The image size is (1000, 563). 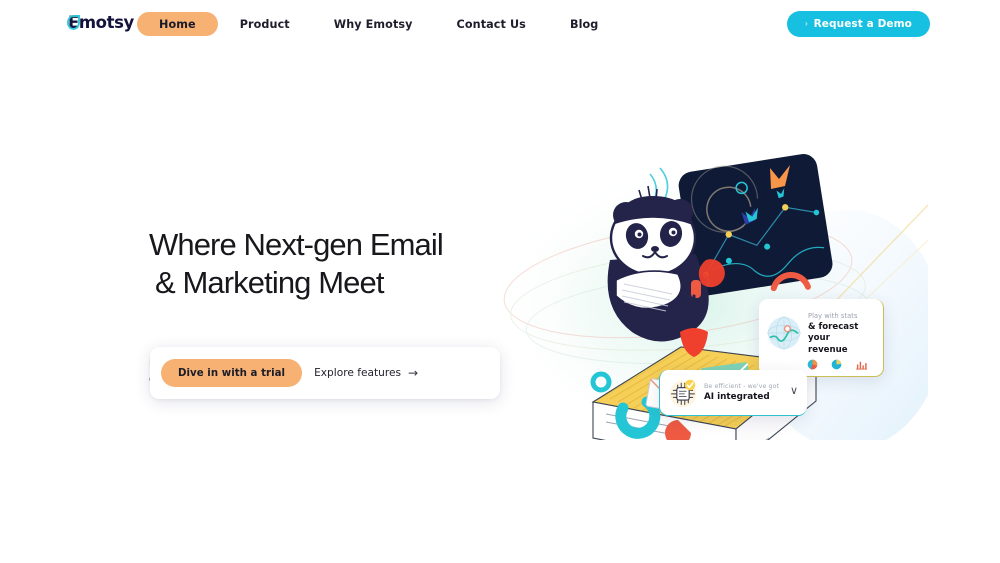 I want to click on nav-links: Home Product Why Emotsy Contact Us Blog, so click(x=378, y=24).